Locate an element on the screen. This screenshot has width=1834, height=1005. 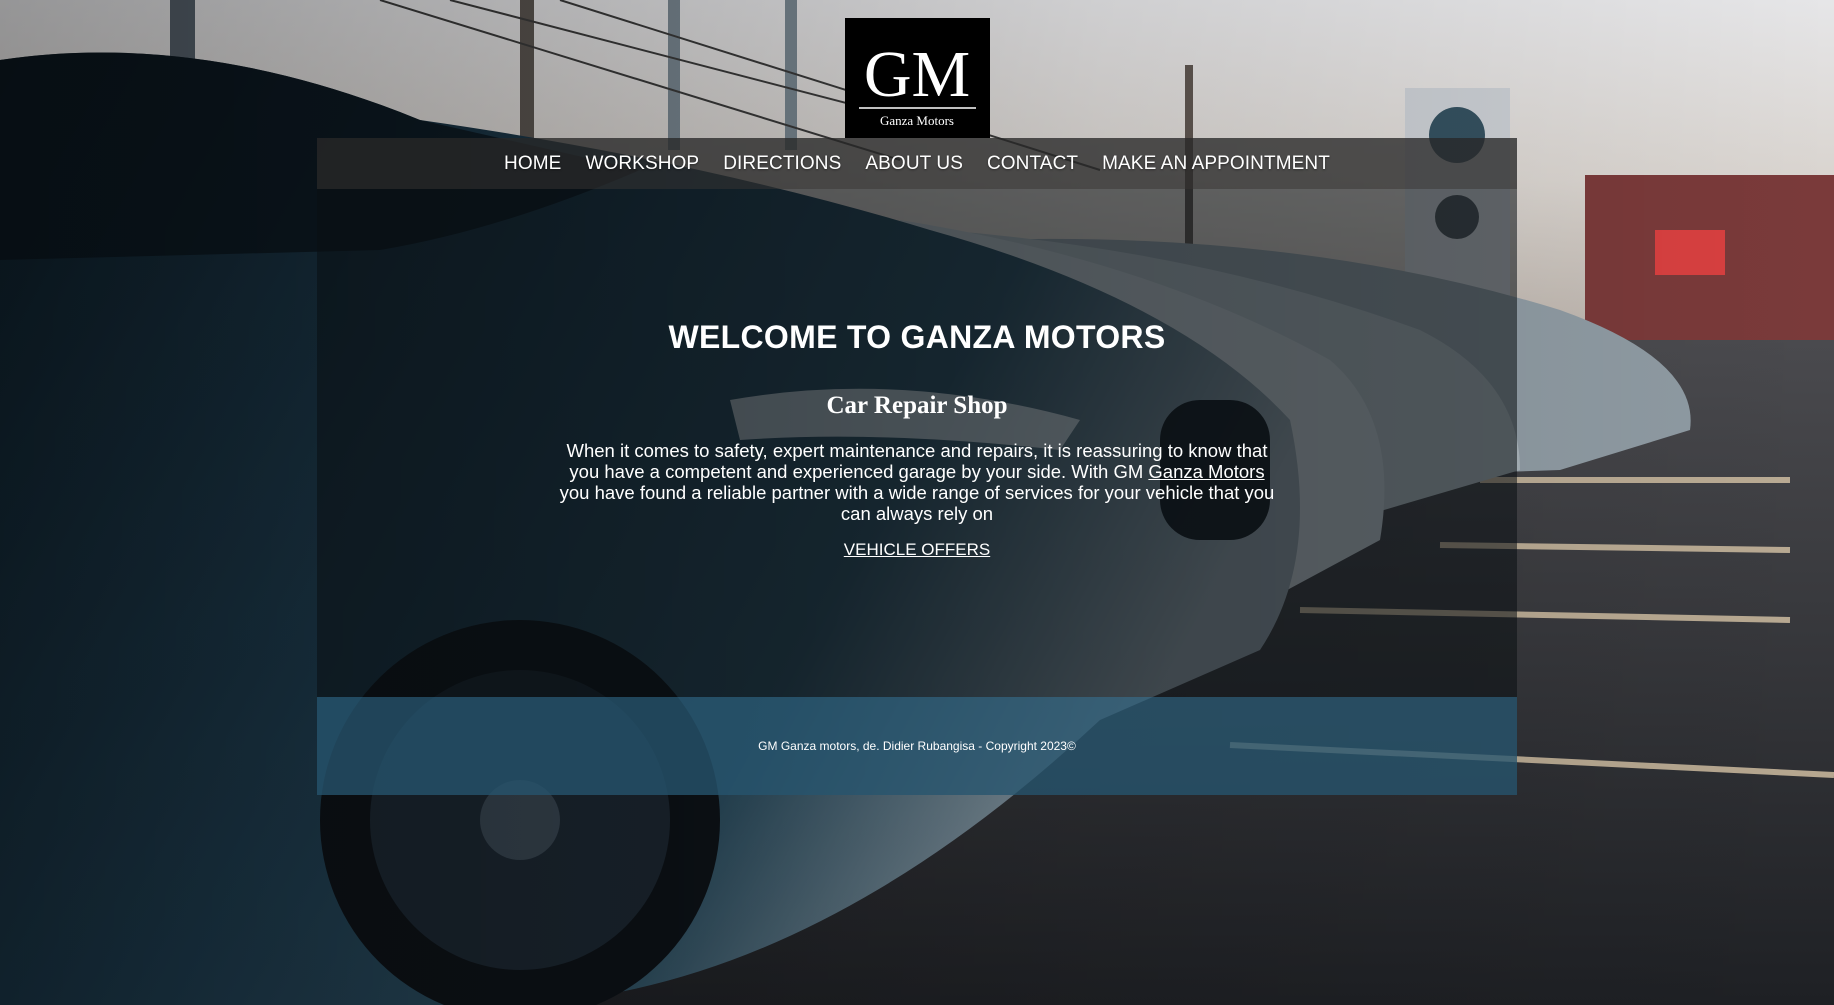
nav-home: HOME is located at coordinates (532, 164).